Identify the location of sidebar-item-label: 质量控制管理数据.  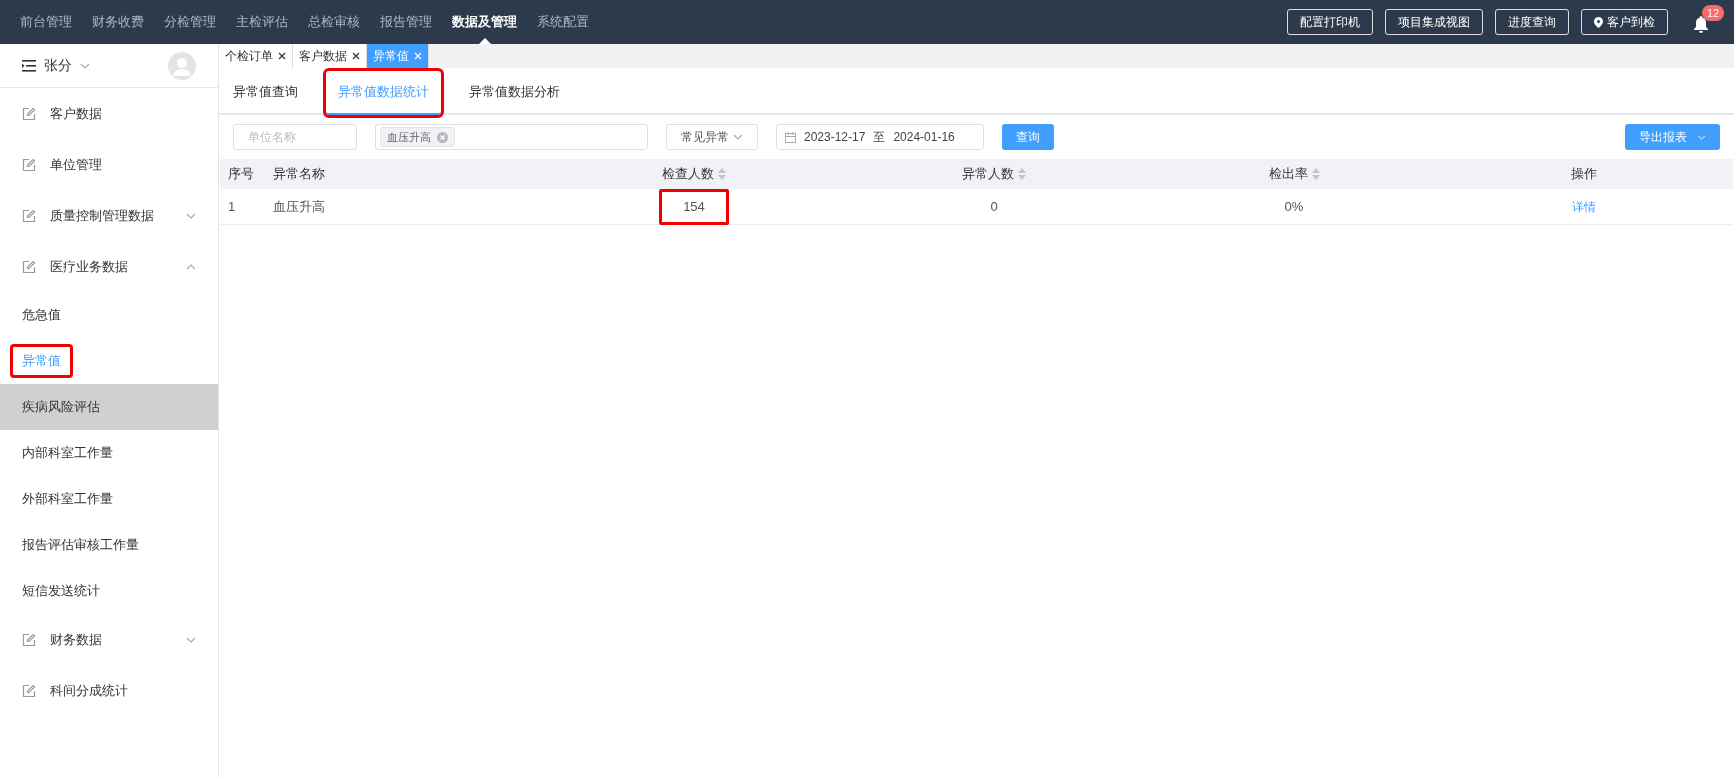
(102, 215).